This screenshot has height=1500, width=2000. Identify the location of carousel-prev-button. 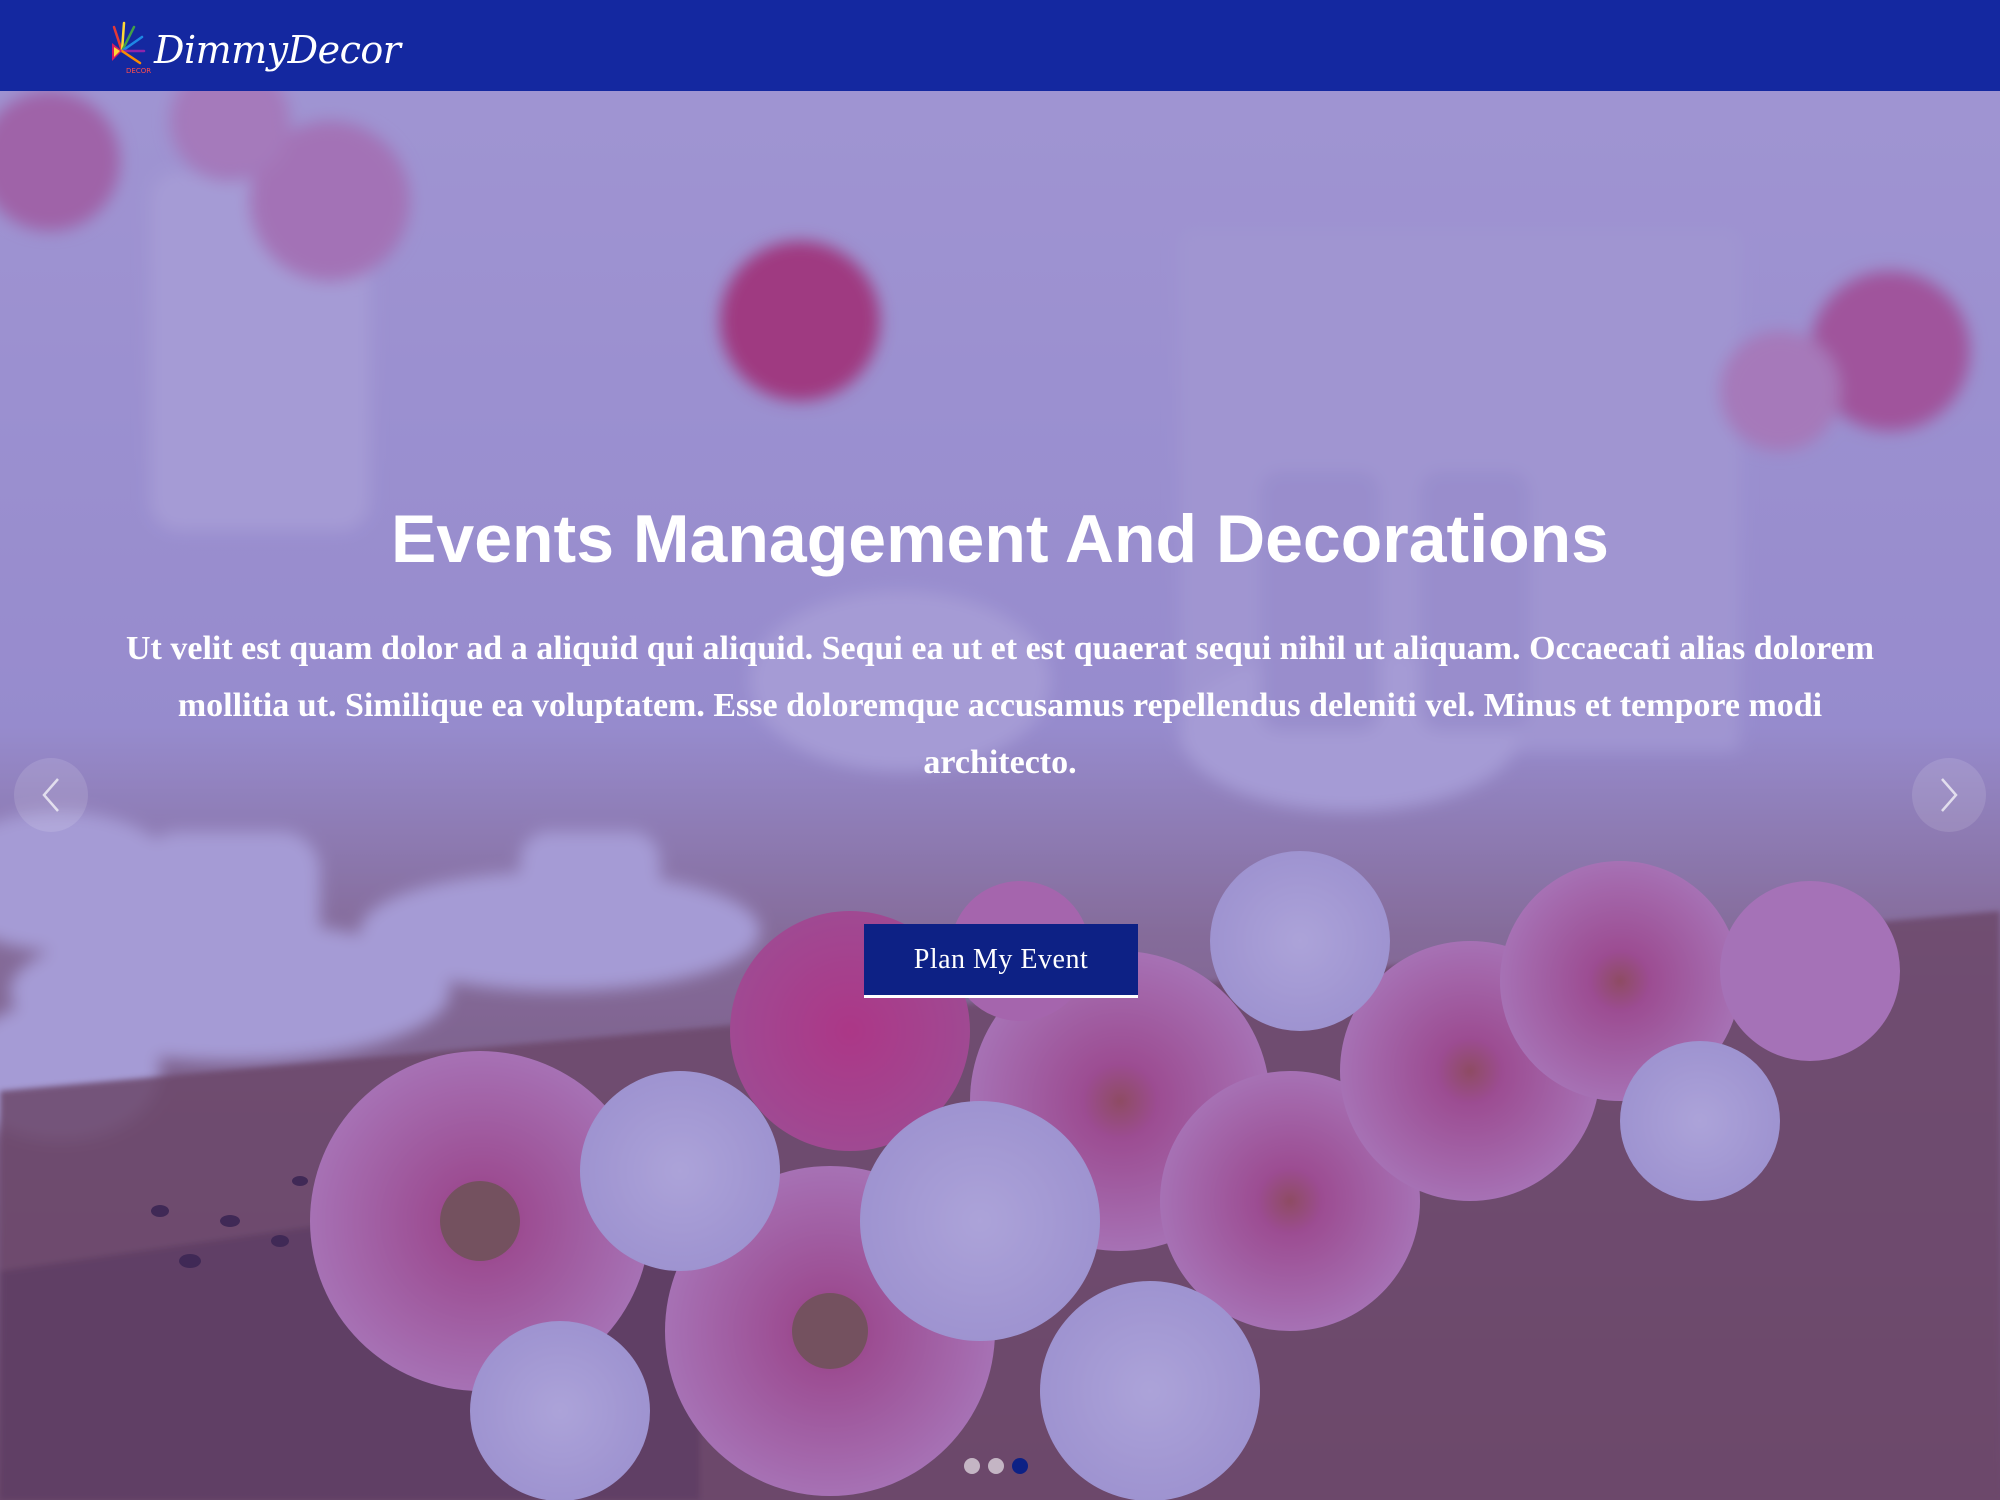
(51, 795).